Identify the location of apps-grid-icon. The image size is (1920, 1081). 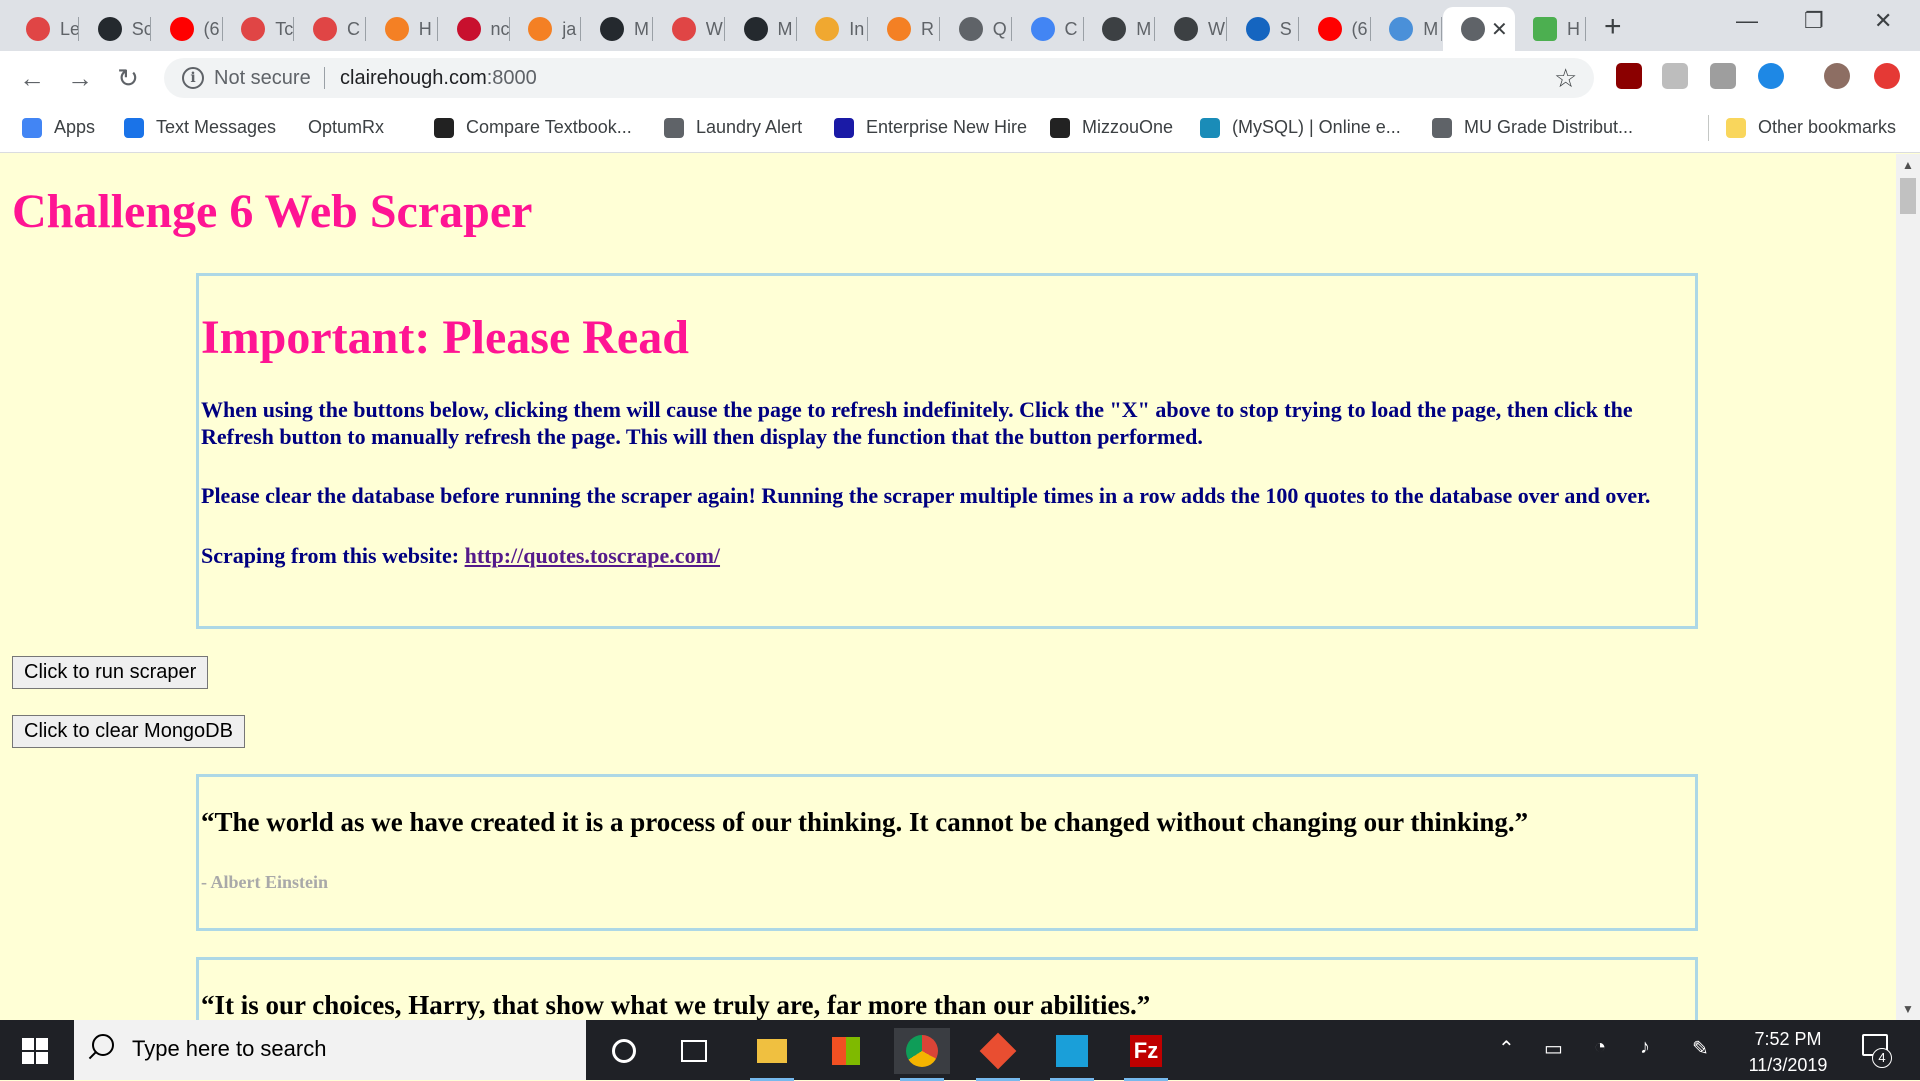
(32, 127).